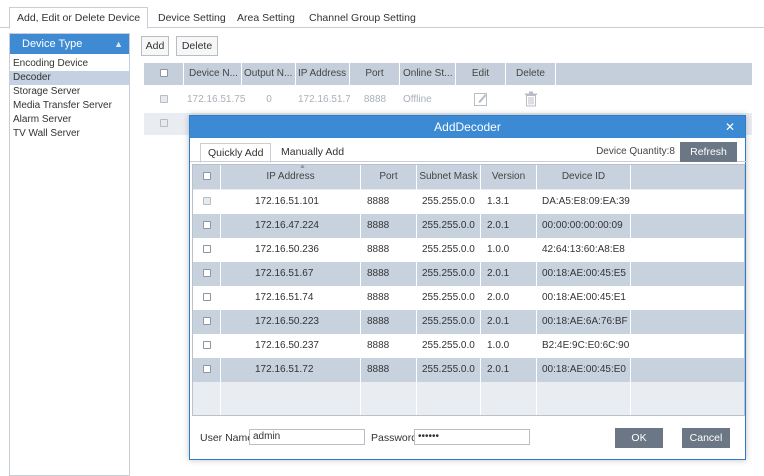  Describe the element at coordinates (291, 370) in the screenshot. I see `ip-address-cell: 172.16.51.72` at that location.